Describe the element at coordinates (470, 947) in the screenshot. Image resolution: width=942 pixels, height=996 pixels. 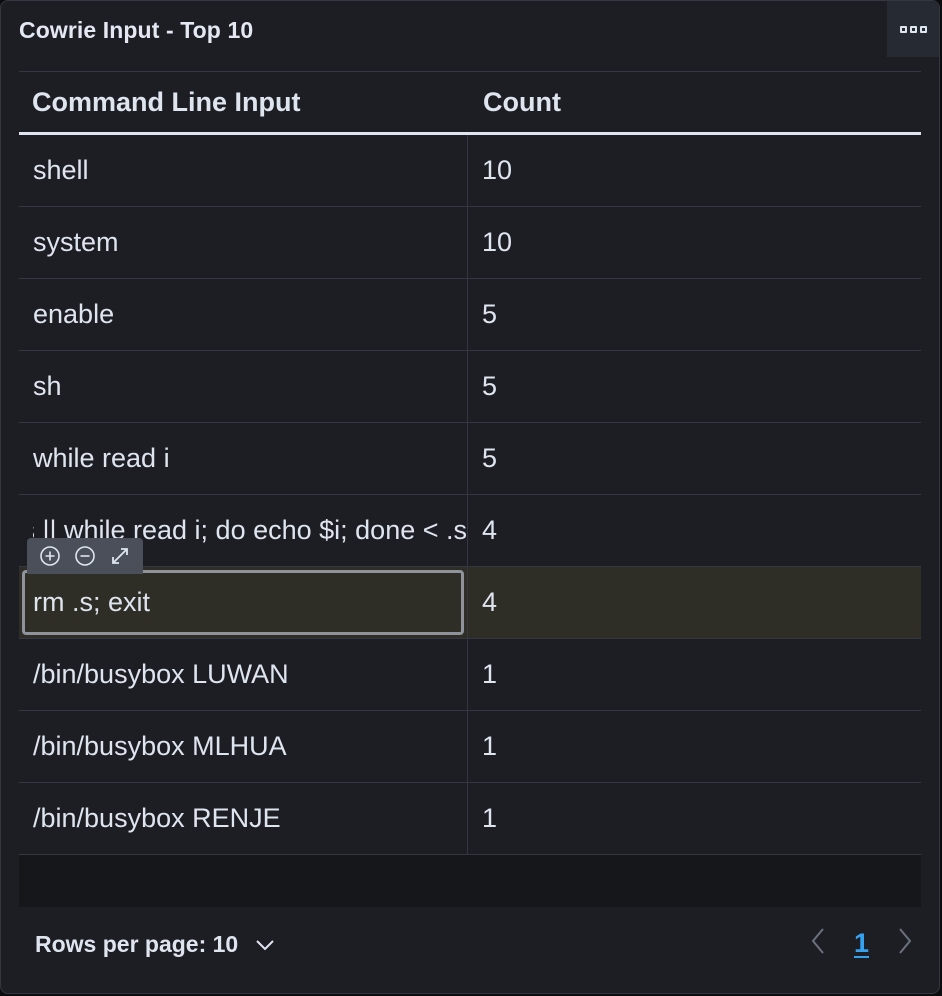
I see `table-footer: Rows per page: 10 1` at that location.